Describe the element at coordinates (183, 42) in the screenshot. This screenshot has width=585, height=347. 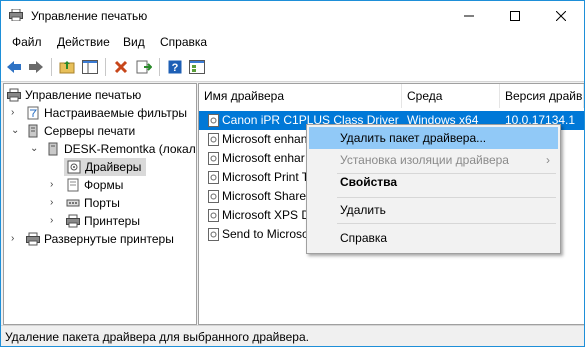
I see `menu-help: Справка` at that location.